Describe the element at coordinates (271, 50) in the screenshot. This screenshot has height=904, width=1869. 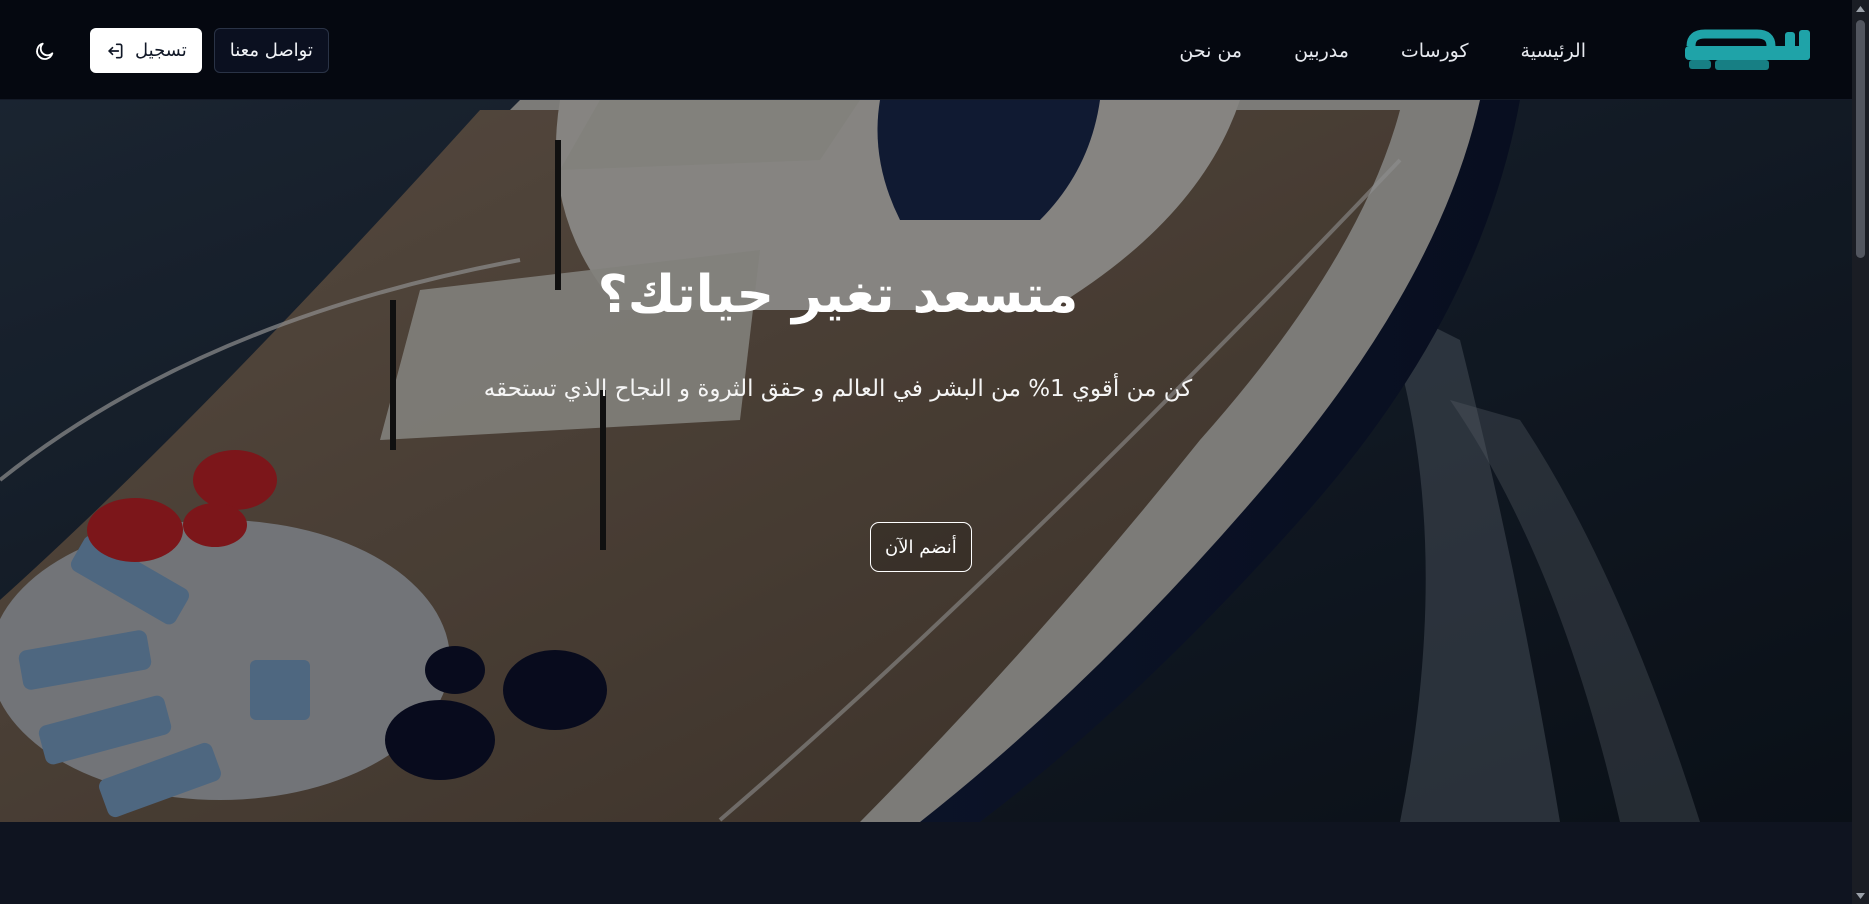
I see `contact-button: تواصل معنا` at that location.